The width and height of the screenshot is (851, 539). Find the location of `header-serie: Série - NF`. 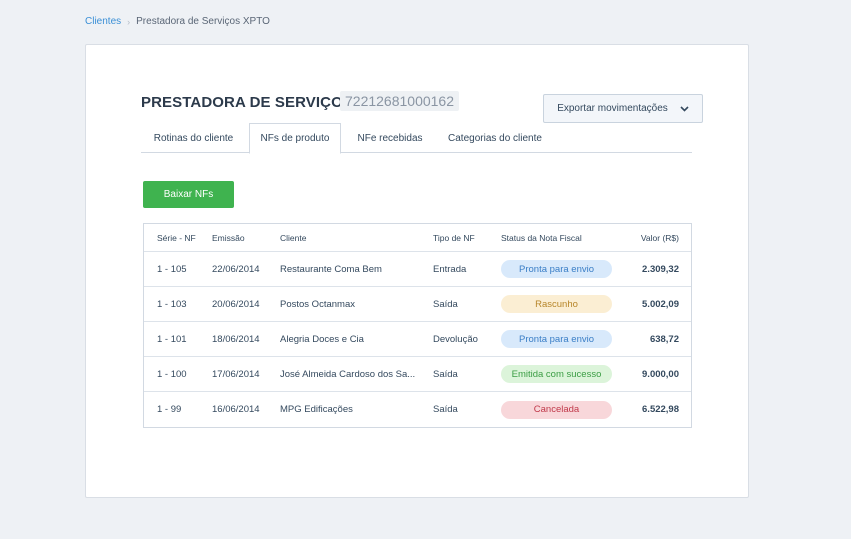

header-serie: Série - NF is located at coordinates (182, 237).